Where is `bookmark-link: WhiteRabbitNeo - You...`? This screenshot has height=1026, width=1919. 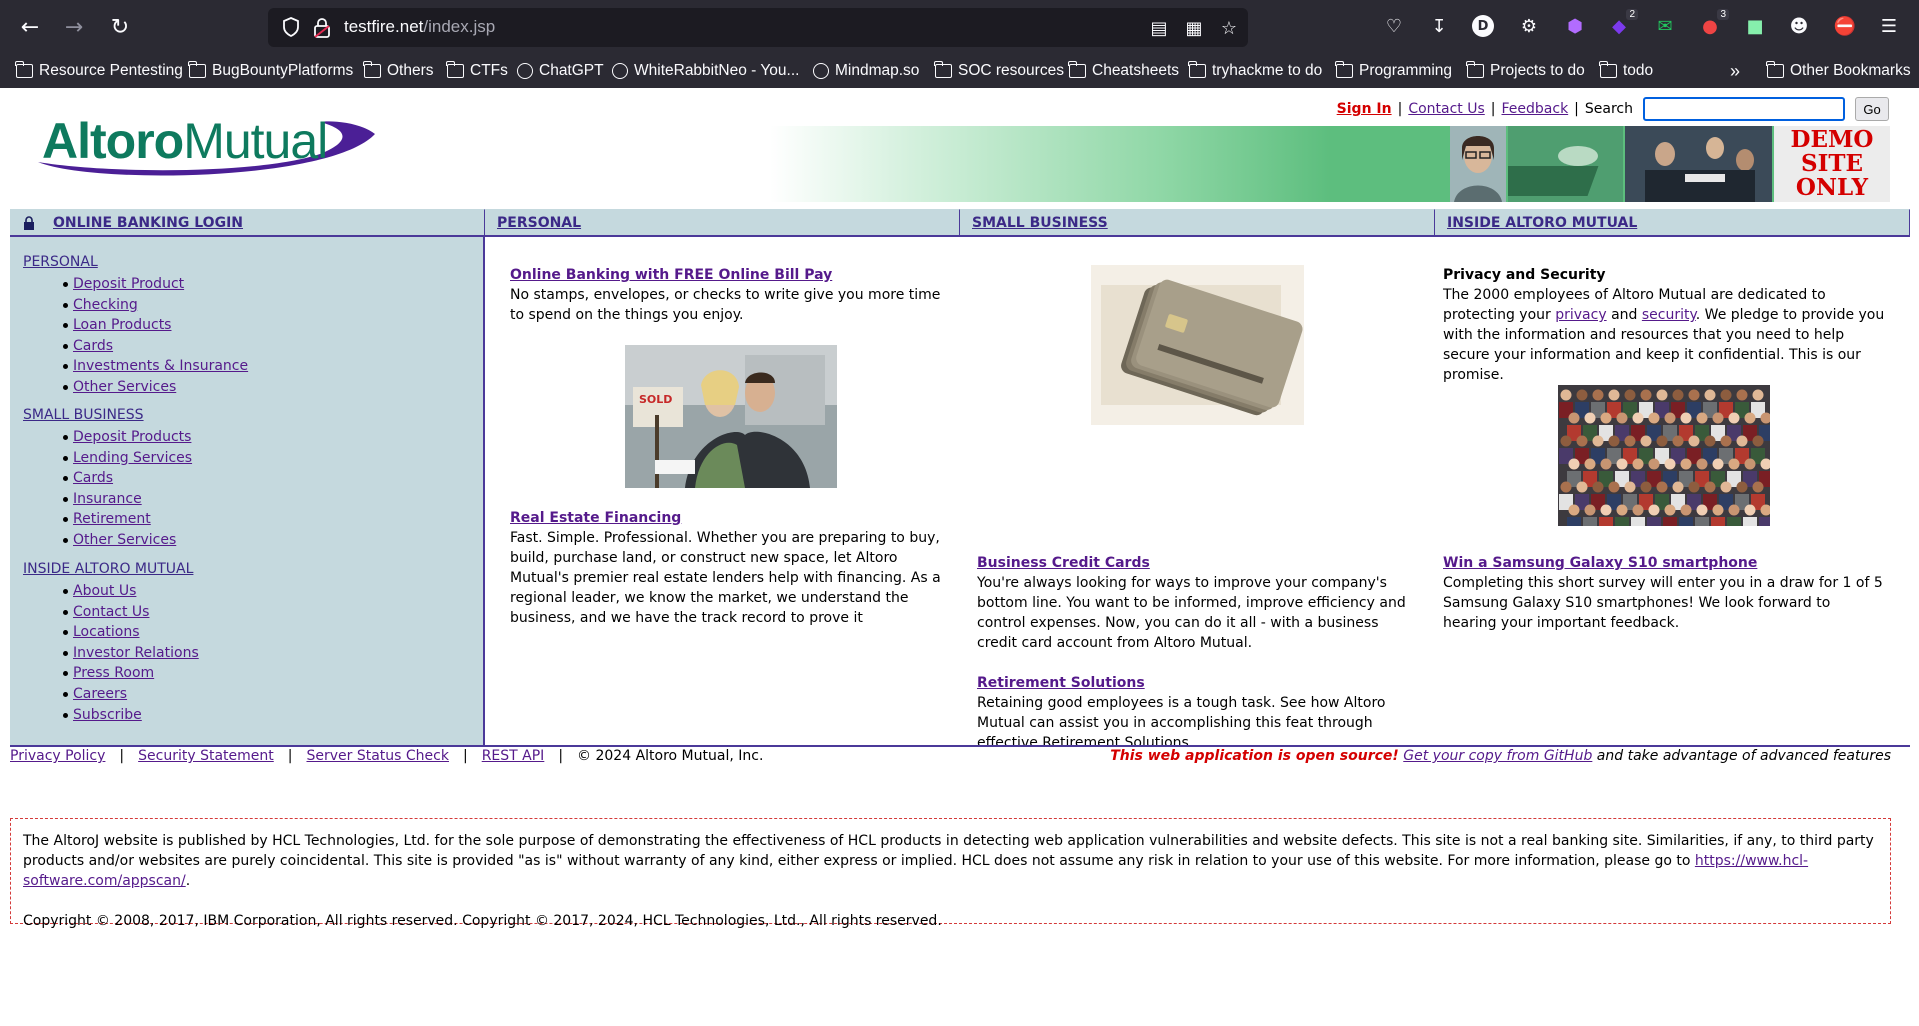
bookmark-link: WhiteRabbitNeo - You... is located at coordinates (705, 71).